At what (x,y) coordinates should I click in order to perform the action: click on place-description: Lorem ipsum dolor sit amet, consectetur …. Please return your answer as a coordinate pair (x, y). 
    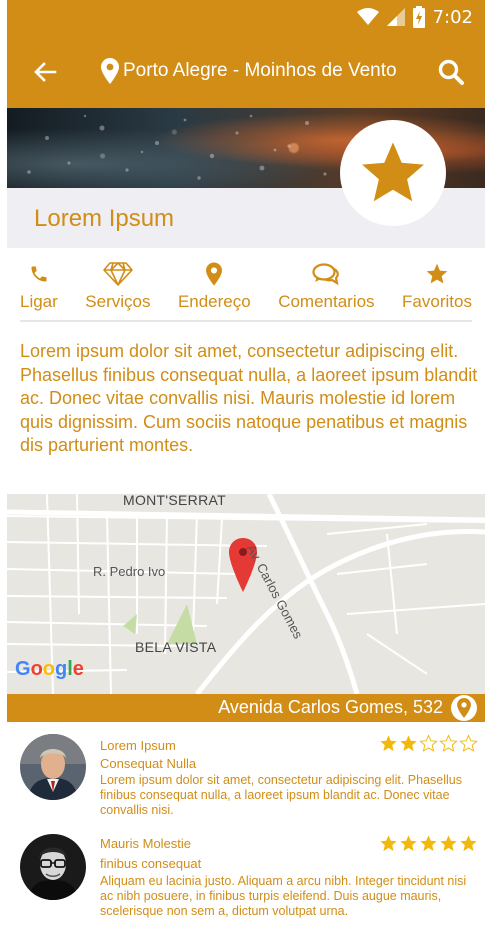
    Looking at the image, I should click on (249, 398).